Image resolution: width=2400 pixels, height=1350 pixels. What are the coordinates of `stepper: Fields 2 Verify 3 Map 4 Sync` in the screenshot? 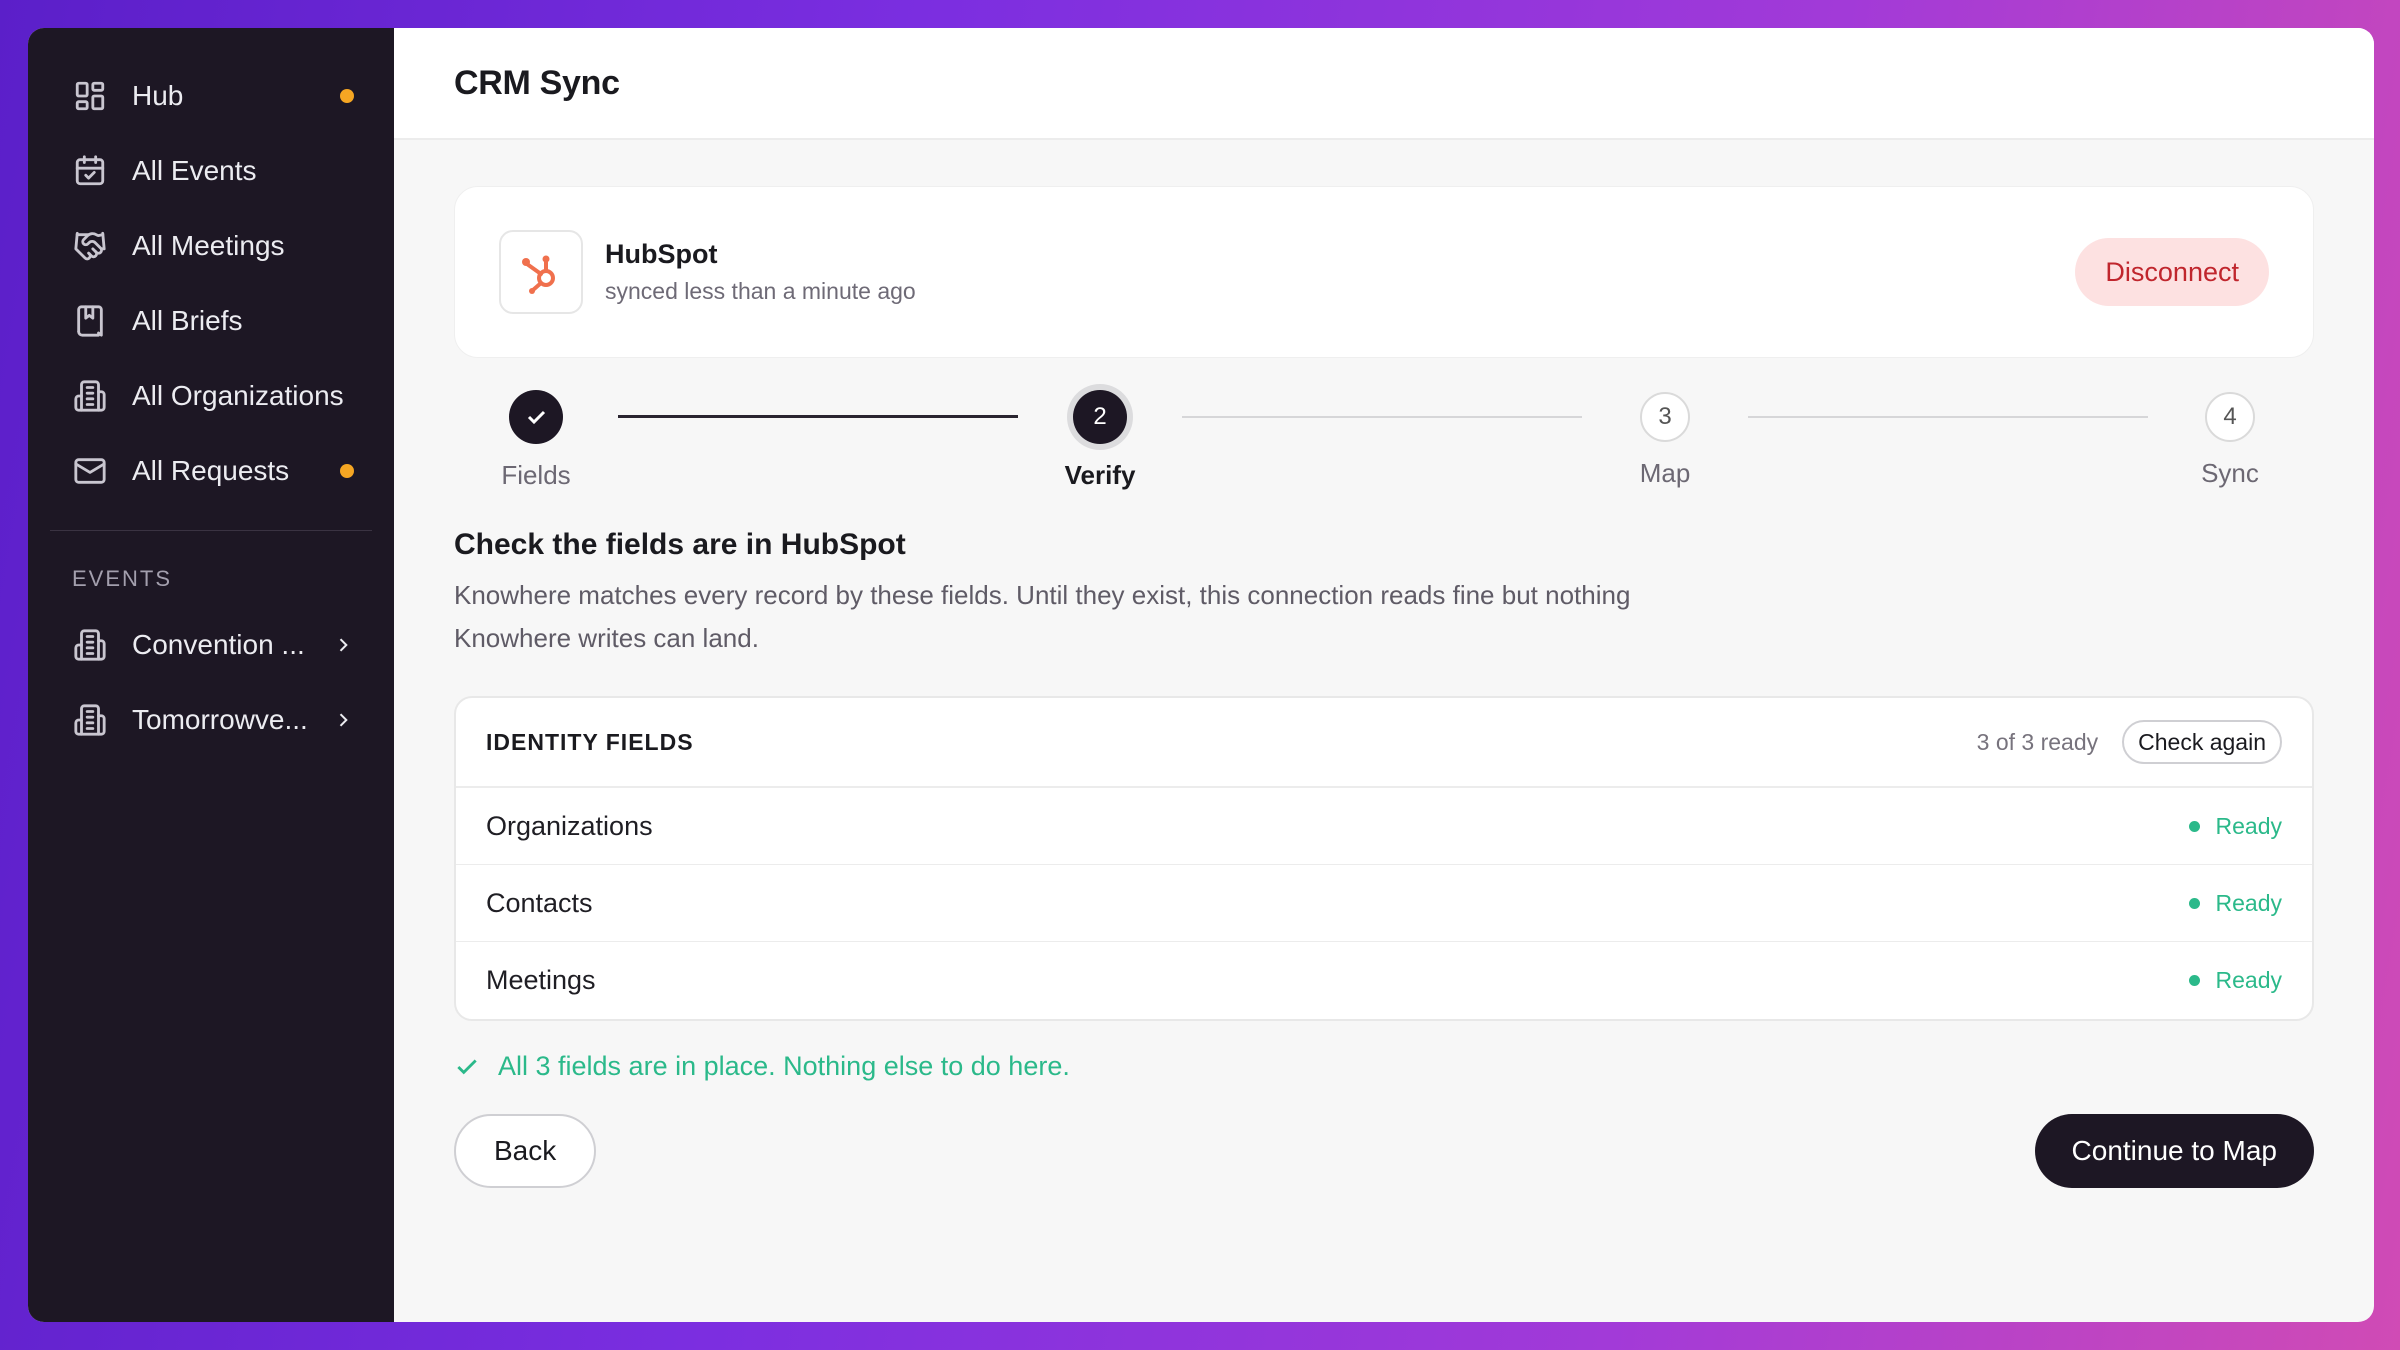 It's located at (1384, 445).